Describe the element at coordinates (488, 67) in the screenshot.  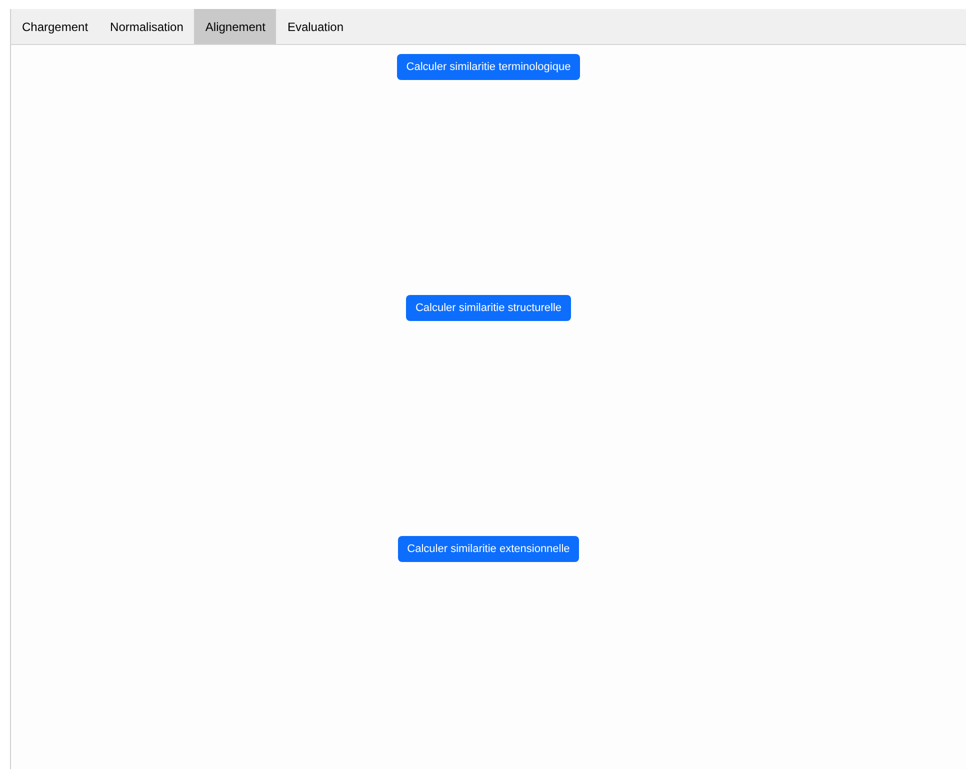
I see `calculate-button: Calculer similaritie terminologique` at that location.